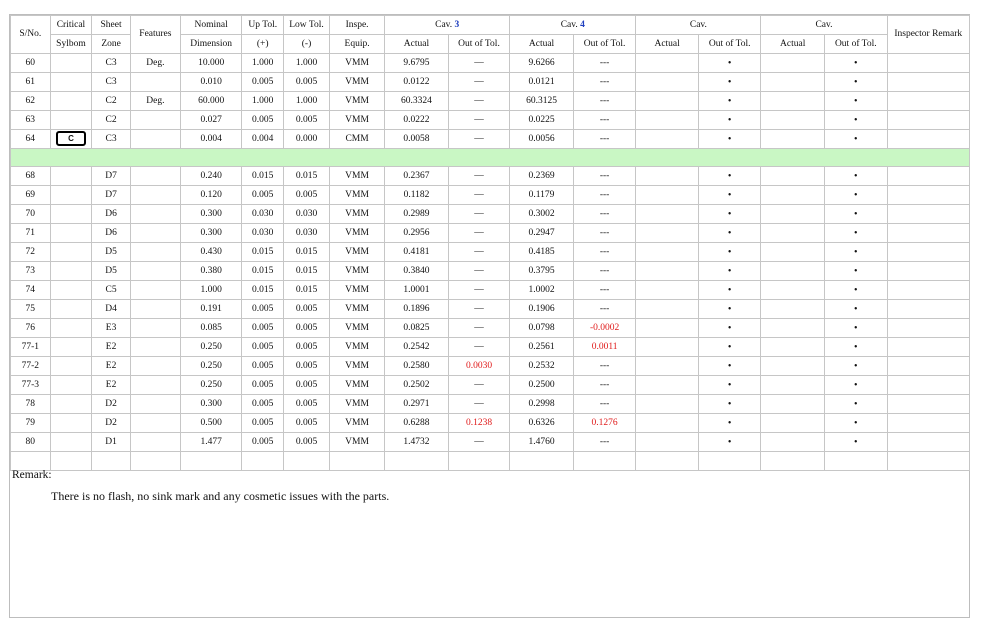 This screenshot has height=633, width=981. I want to click on critical-cell: C, so click(71, 139).